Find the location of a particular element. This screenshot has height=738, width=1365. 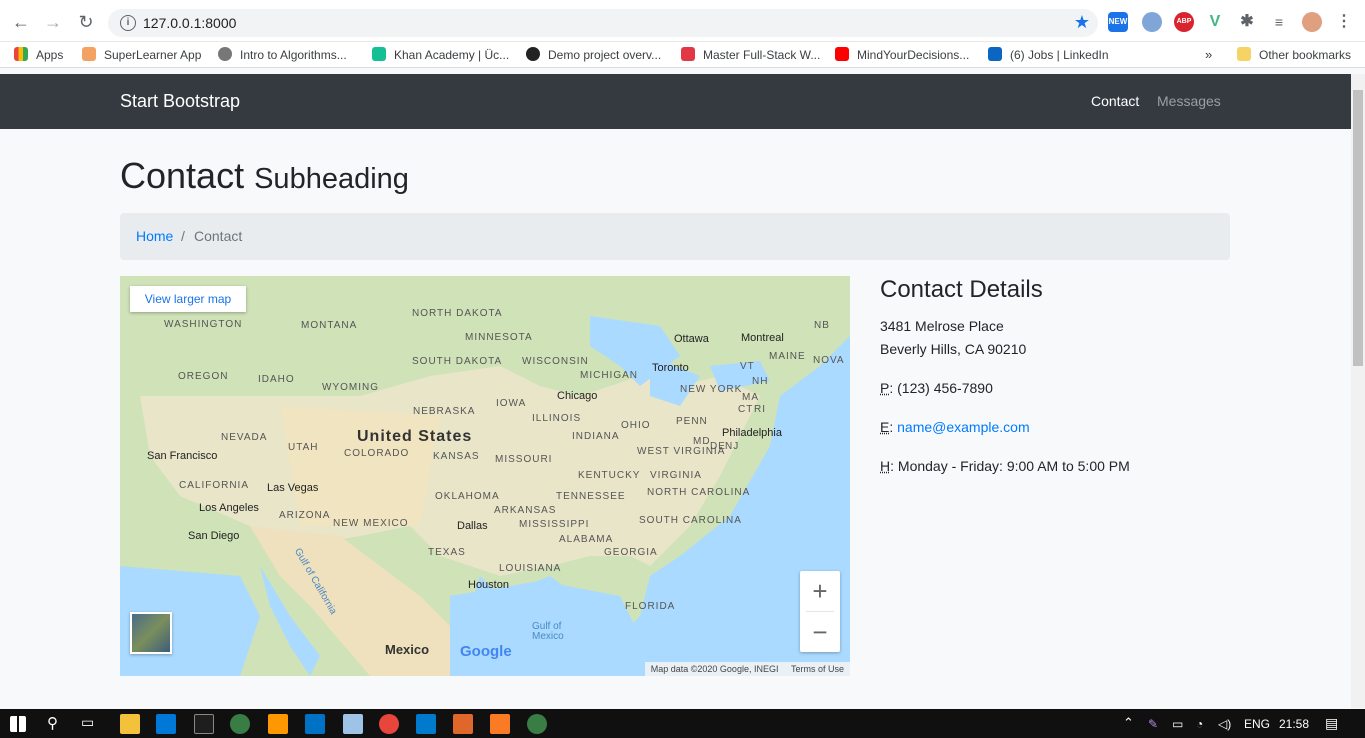

volume-icon: ◁) is located at coordinates (1224, 724).